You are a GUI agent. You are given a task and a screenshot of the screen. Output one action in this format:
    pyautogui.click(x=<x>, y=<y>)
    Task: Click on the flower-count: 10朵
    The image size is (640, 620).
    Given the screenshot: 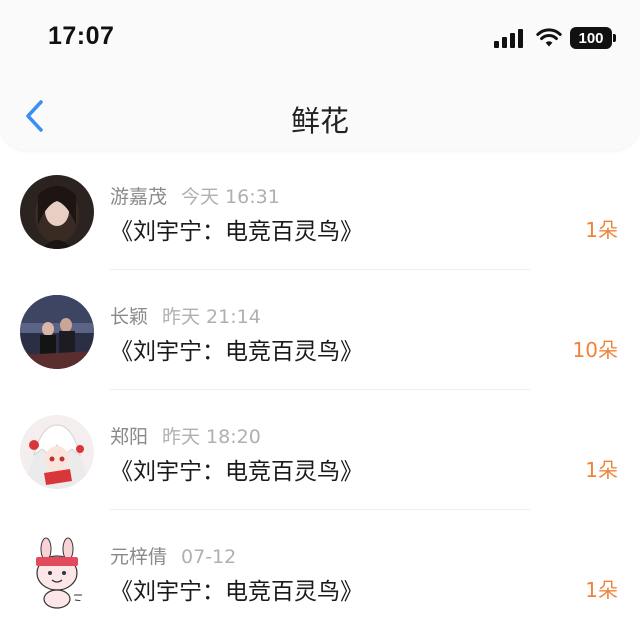 What is the action you would take?
    pyautogui.click(x=595, y=350)
    